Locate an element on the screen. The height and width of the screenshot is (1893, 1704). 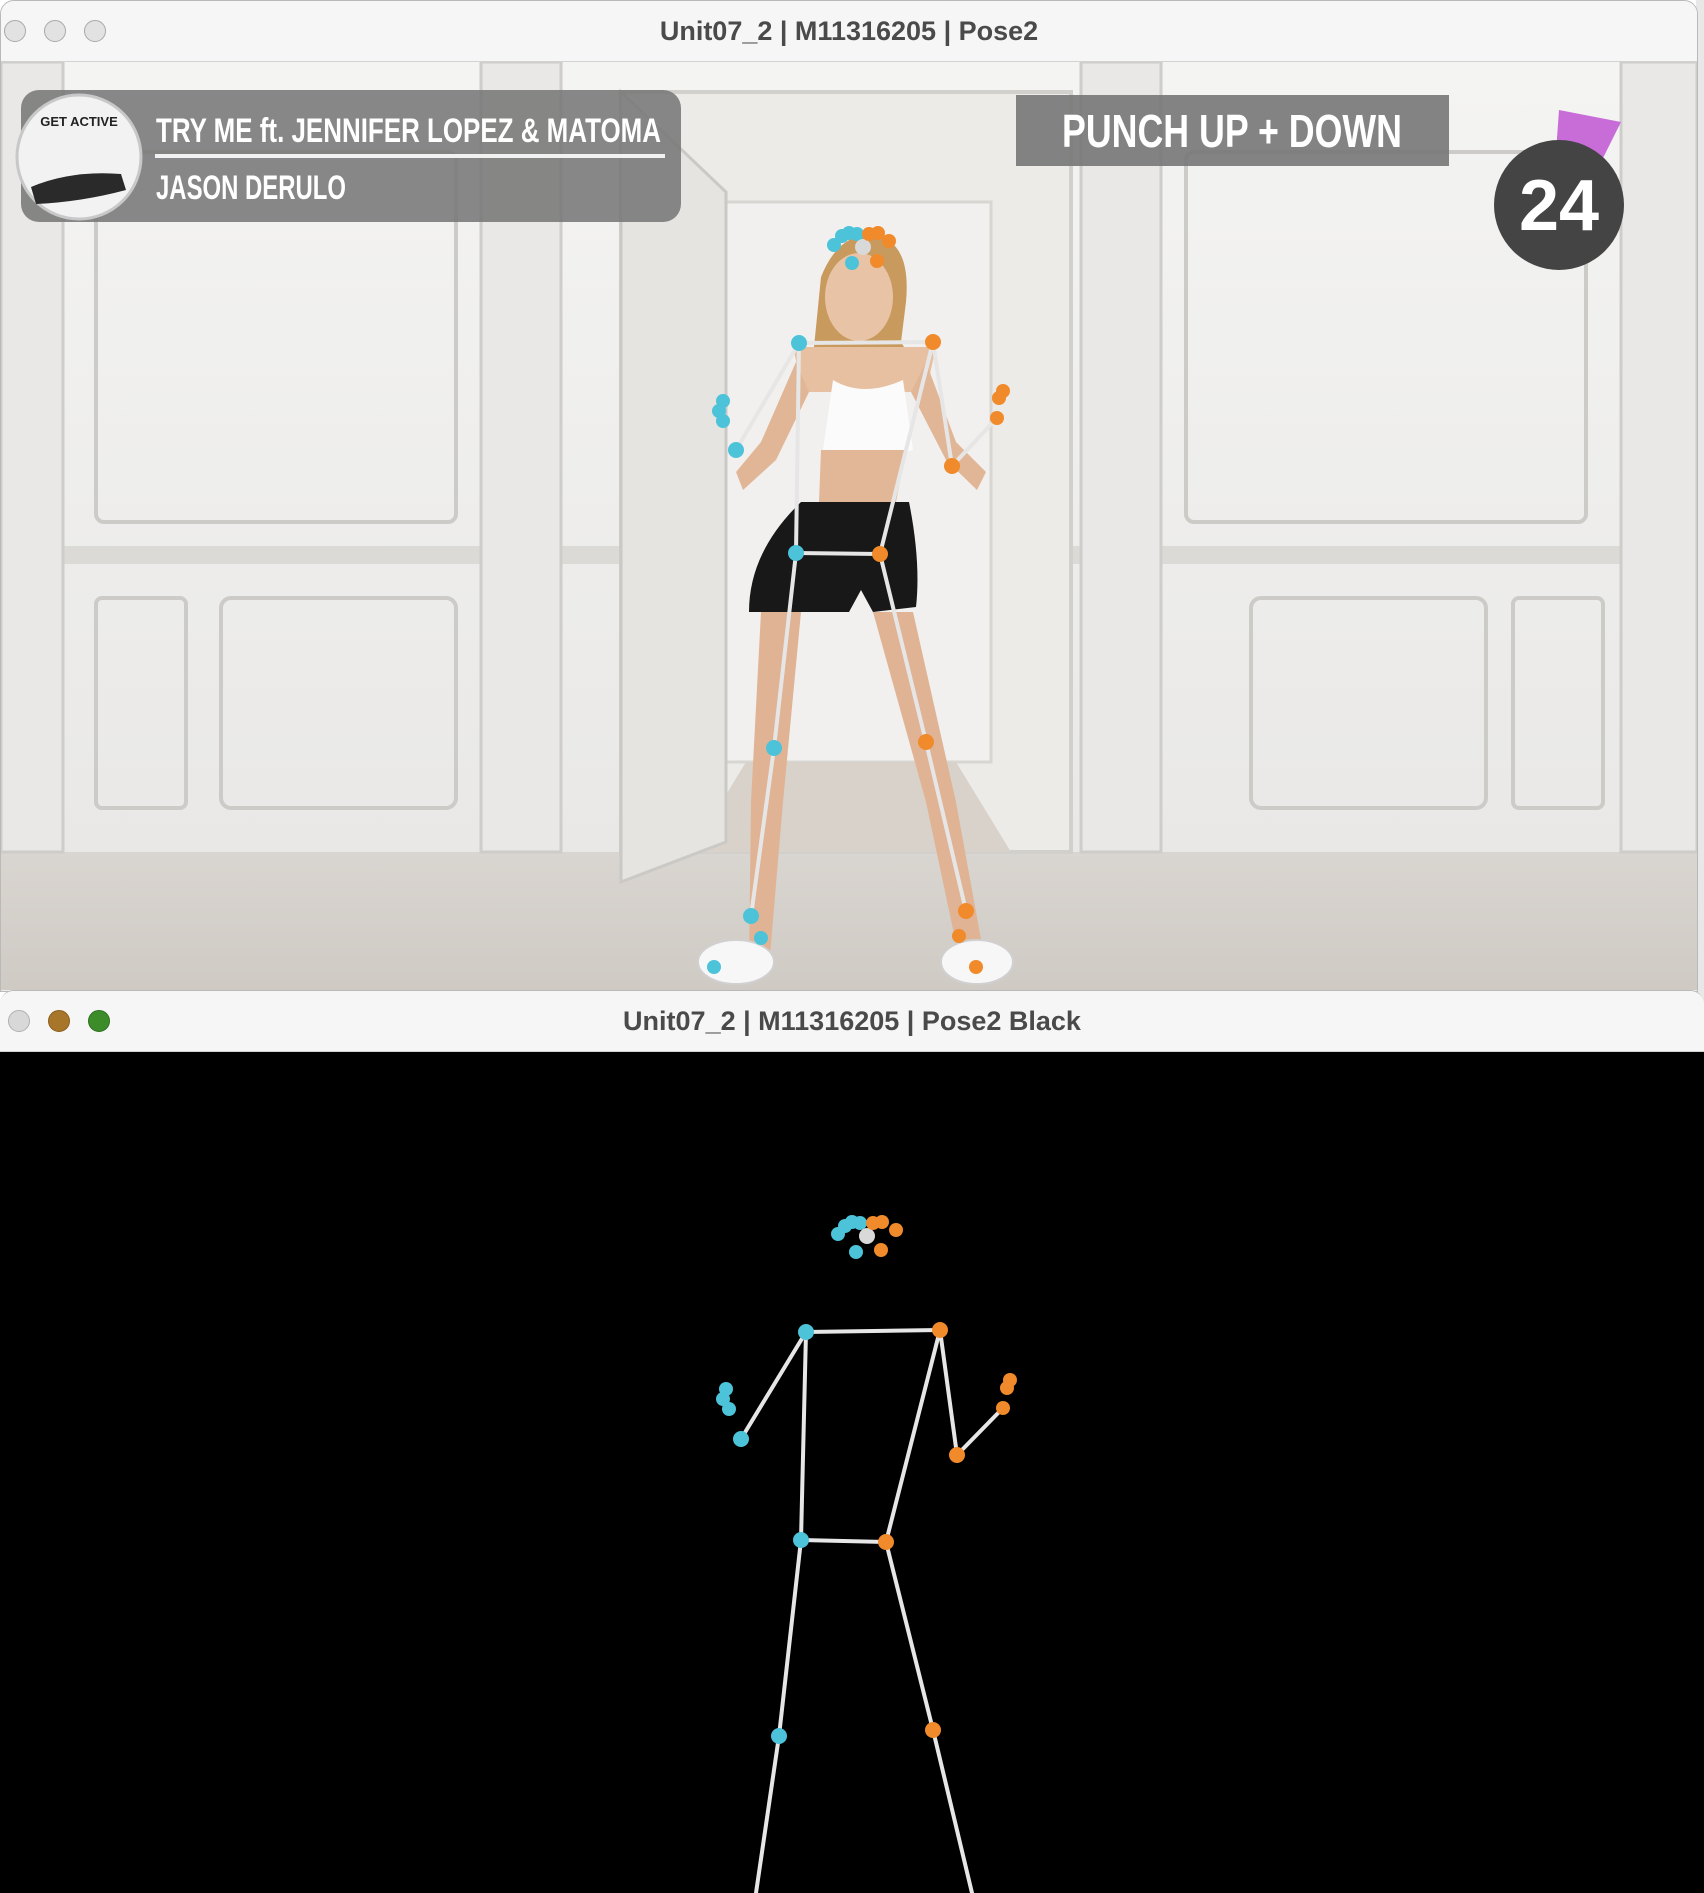
floor is located at coordinates (849, 921).